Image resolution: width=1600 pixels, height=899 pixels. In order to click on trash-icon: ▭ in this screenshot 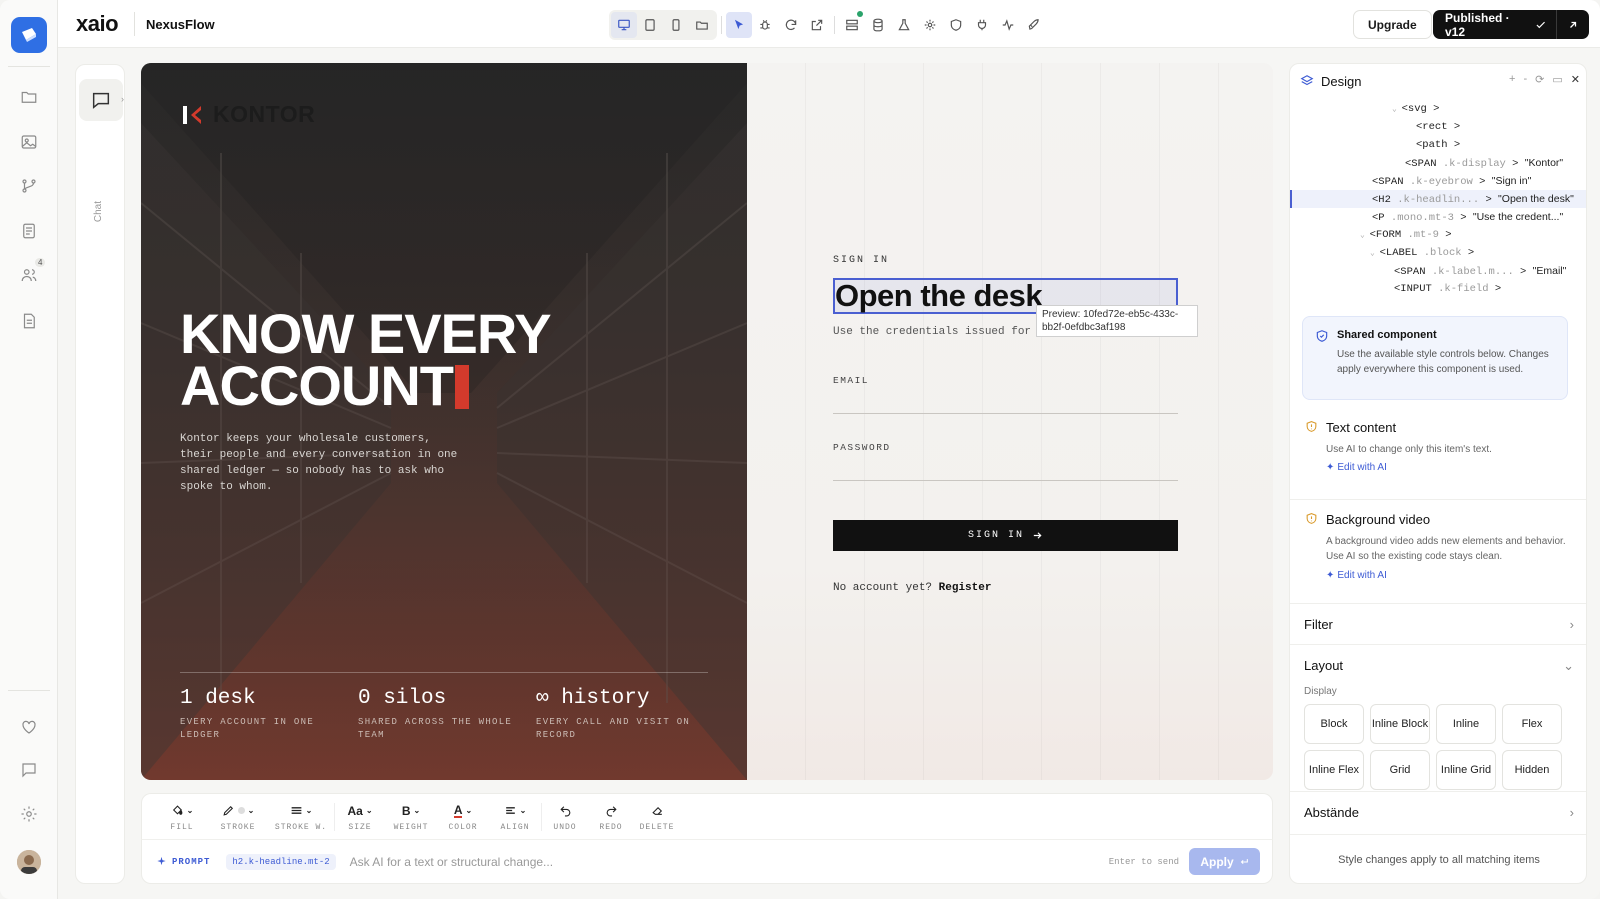, I will do `click(1557, 79)`.